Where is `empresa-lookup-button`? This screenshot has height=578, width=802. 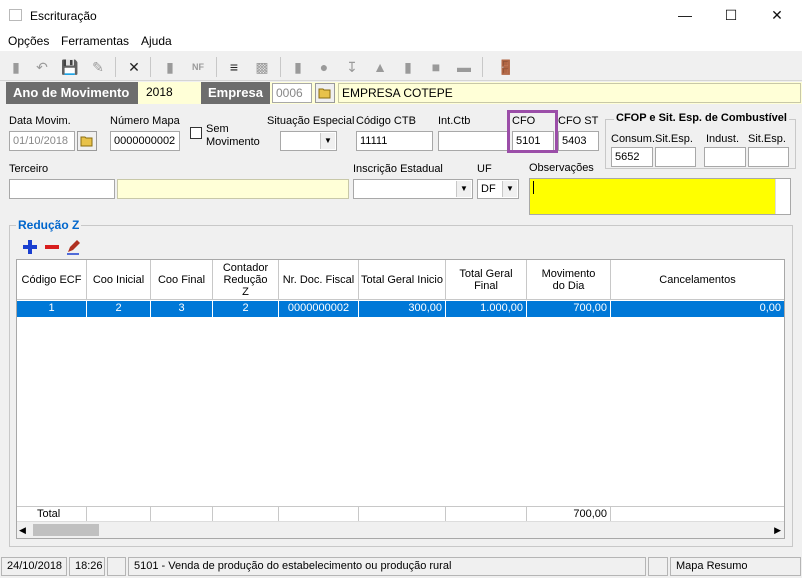 empresa-lookup-button is located at coordinates (325, 93).